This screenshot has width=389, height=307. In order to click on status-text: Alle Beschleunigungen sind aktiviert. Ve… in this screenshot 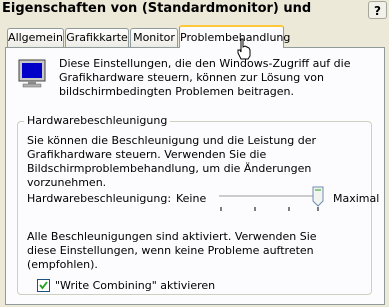, I will do `click(172, 250)`.